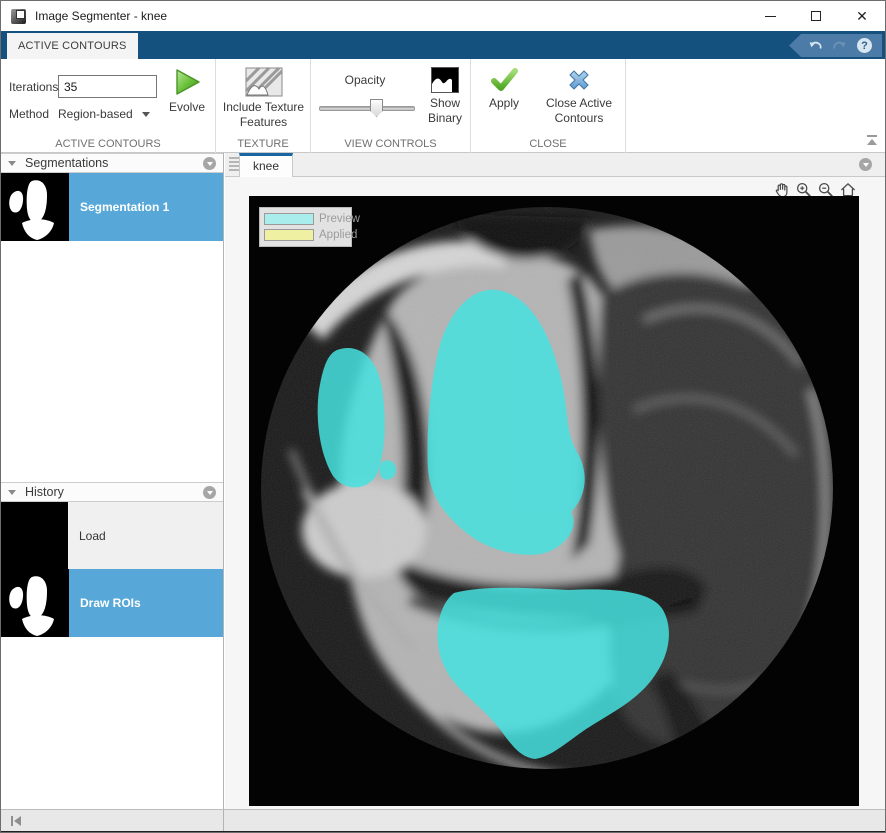 This screenshot has width=886, height=833. I want to click on document-menu-icon, so click(865, 164).